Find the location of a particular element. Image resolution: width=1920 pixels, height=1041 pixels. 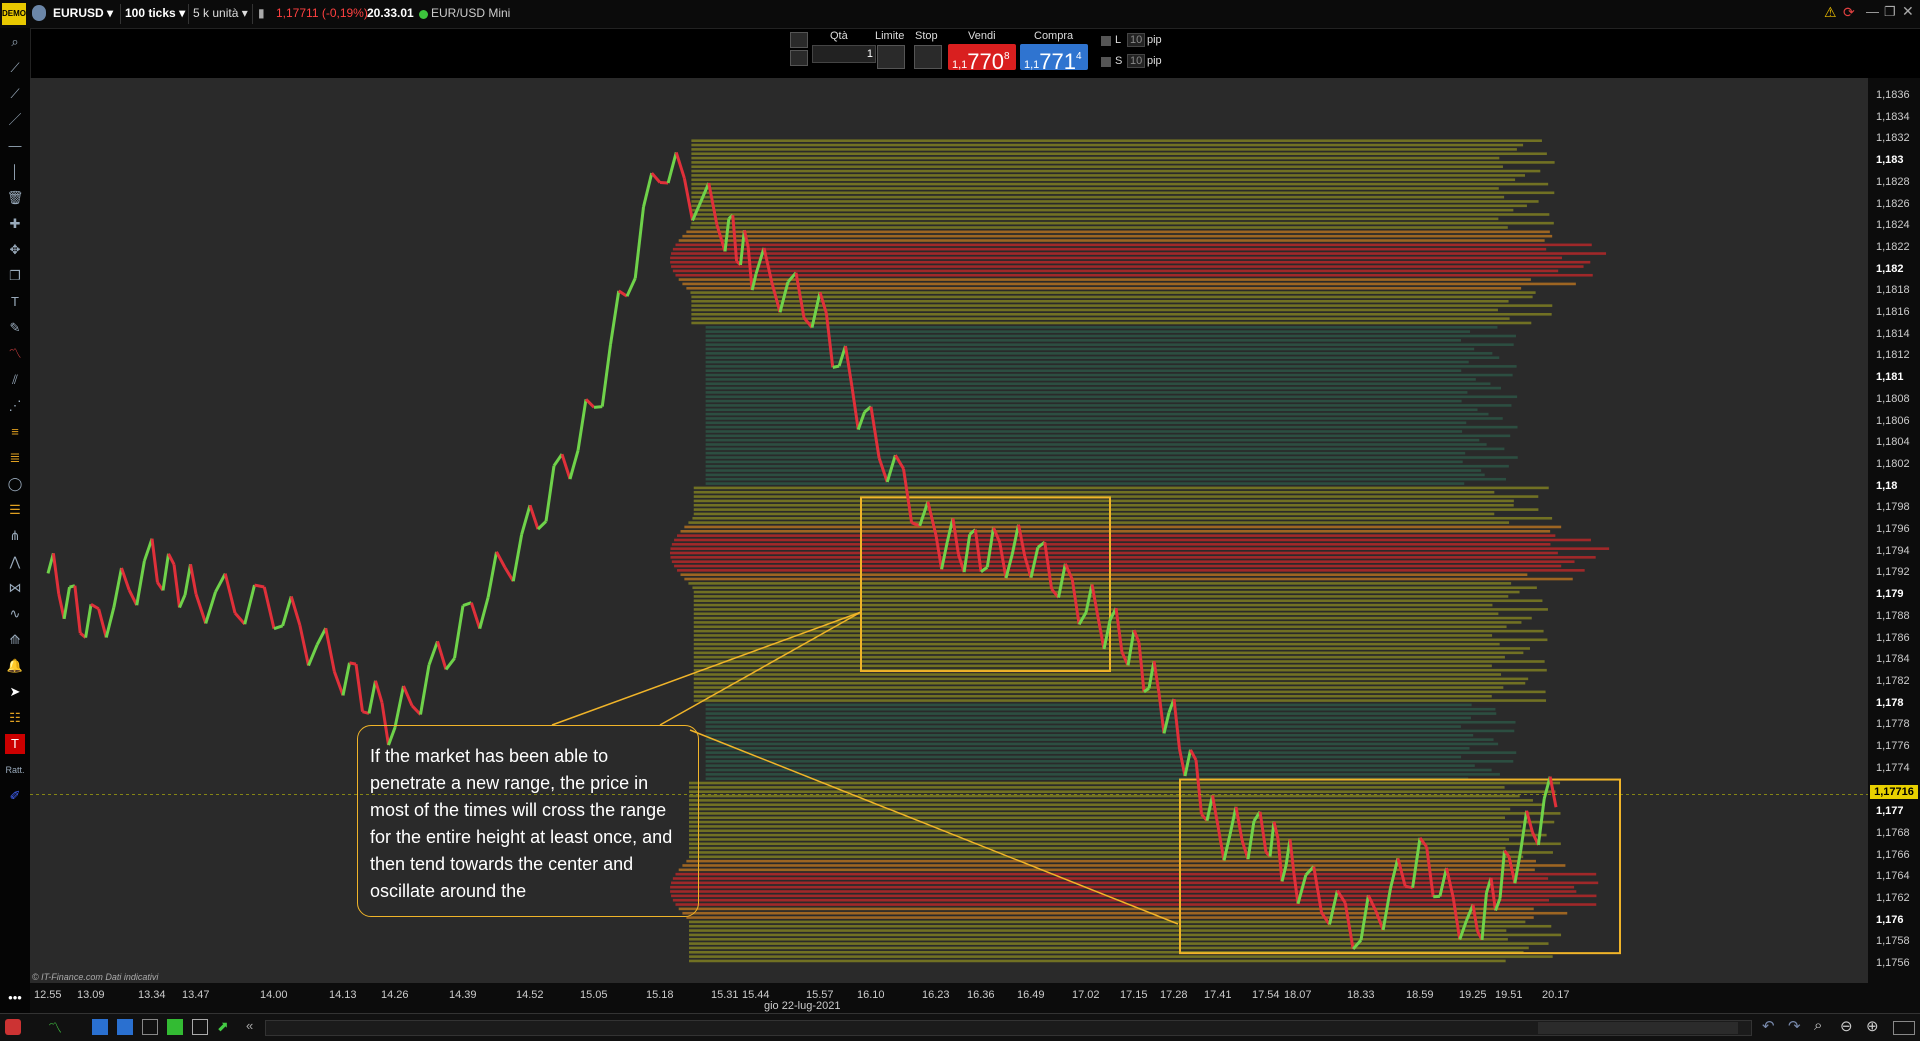

text-tool-icon: T is located at coordinates (15, 302).